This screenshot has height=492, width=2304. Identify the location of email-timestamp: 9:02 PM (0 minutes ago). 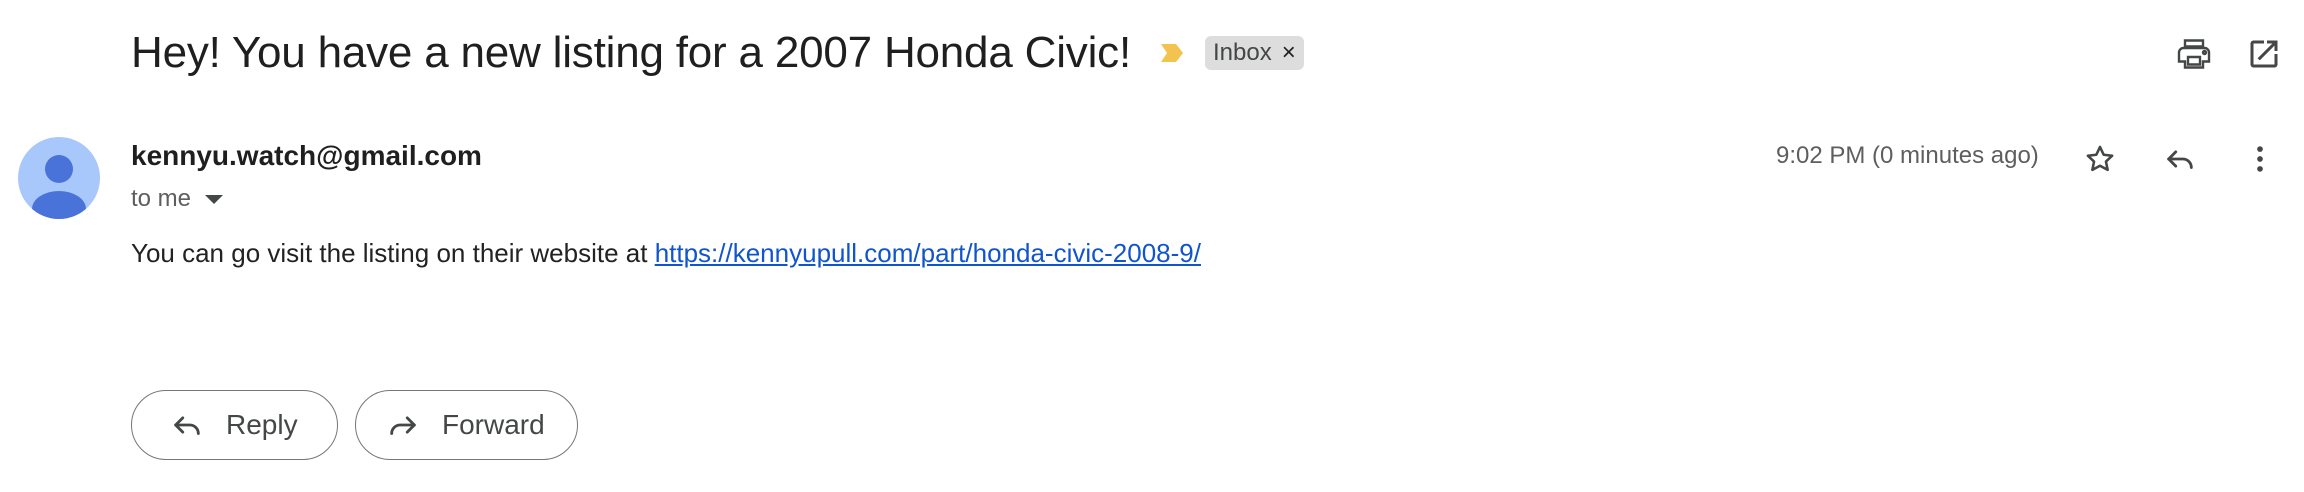
(1907, 155).